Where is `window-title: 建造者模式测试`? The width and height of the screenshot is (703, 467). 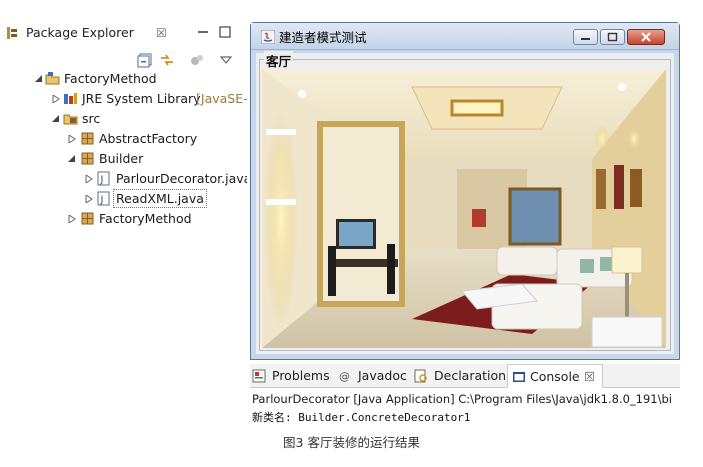 window-title: 建造者模式测试 is located at coordinates (323, 37).